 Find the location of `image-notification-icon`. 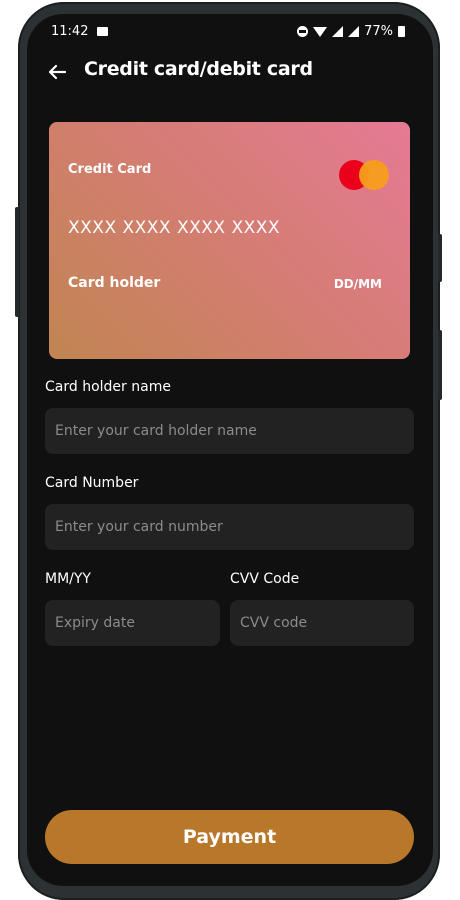

image-notification-icon is located at coordinates (102, 31).